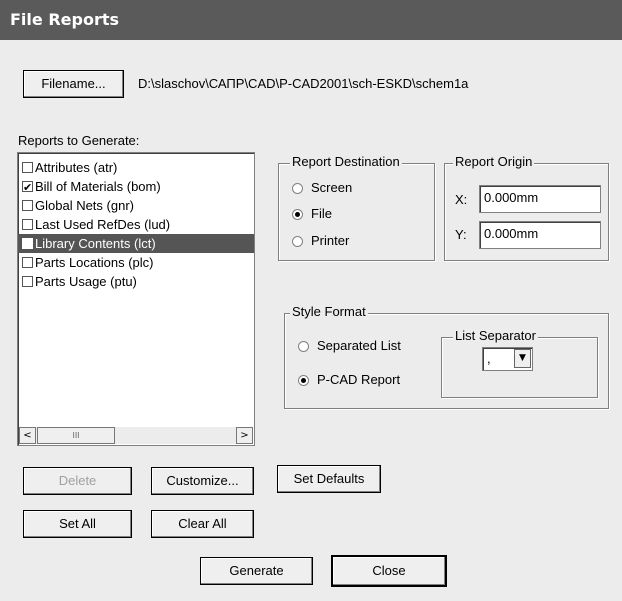 This screenshot has width=622, height=601. What do you see at coordinates (346, 161) in the screenshot?
I see `report-destination-label: Report Destination` at bounding box center [346, 161].